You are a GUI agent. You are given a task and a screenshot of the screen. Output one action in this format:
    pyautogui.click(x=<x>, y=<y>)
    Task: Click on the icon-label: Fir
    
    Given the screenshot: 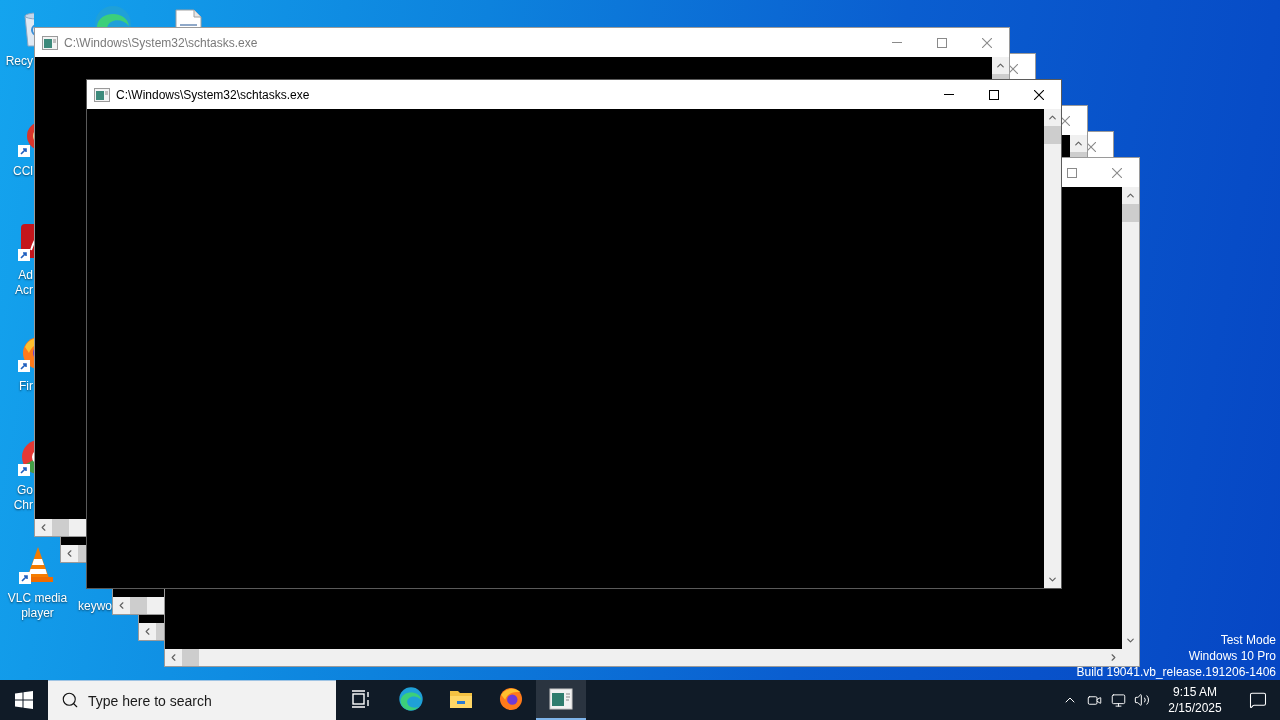 What is the action you would take?
    pyautogui.click(x=25, y=386)
    